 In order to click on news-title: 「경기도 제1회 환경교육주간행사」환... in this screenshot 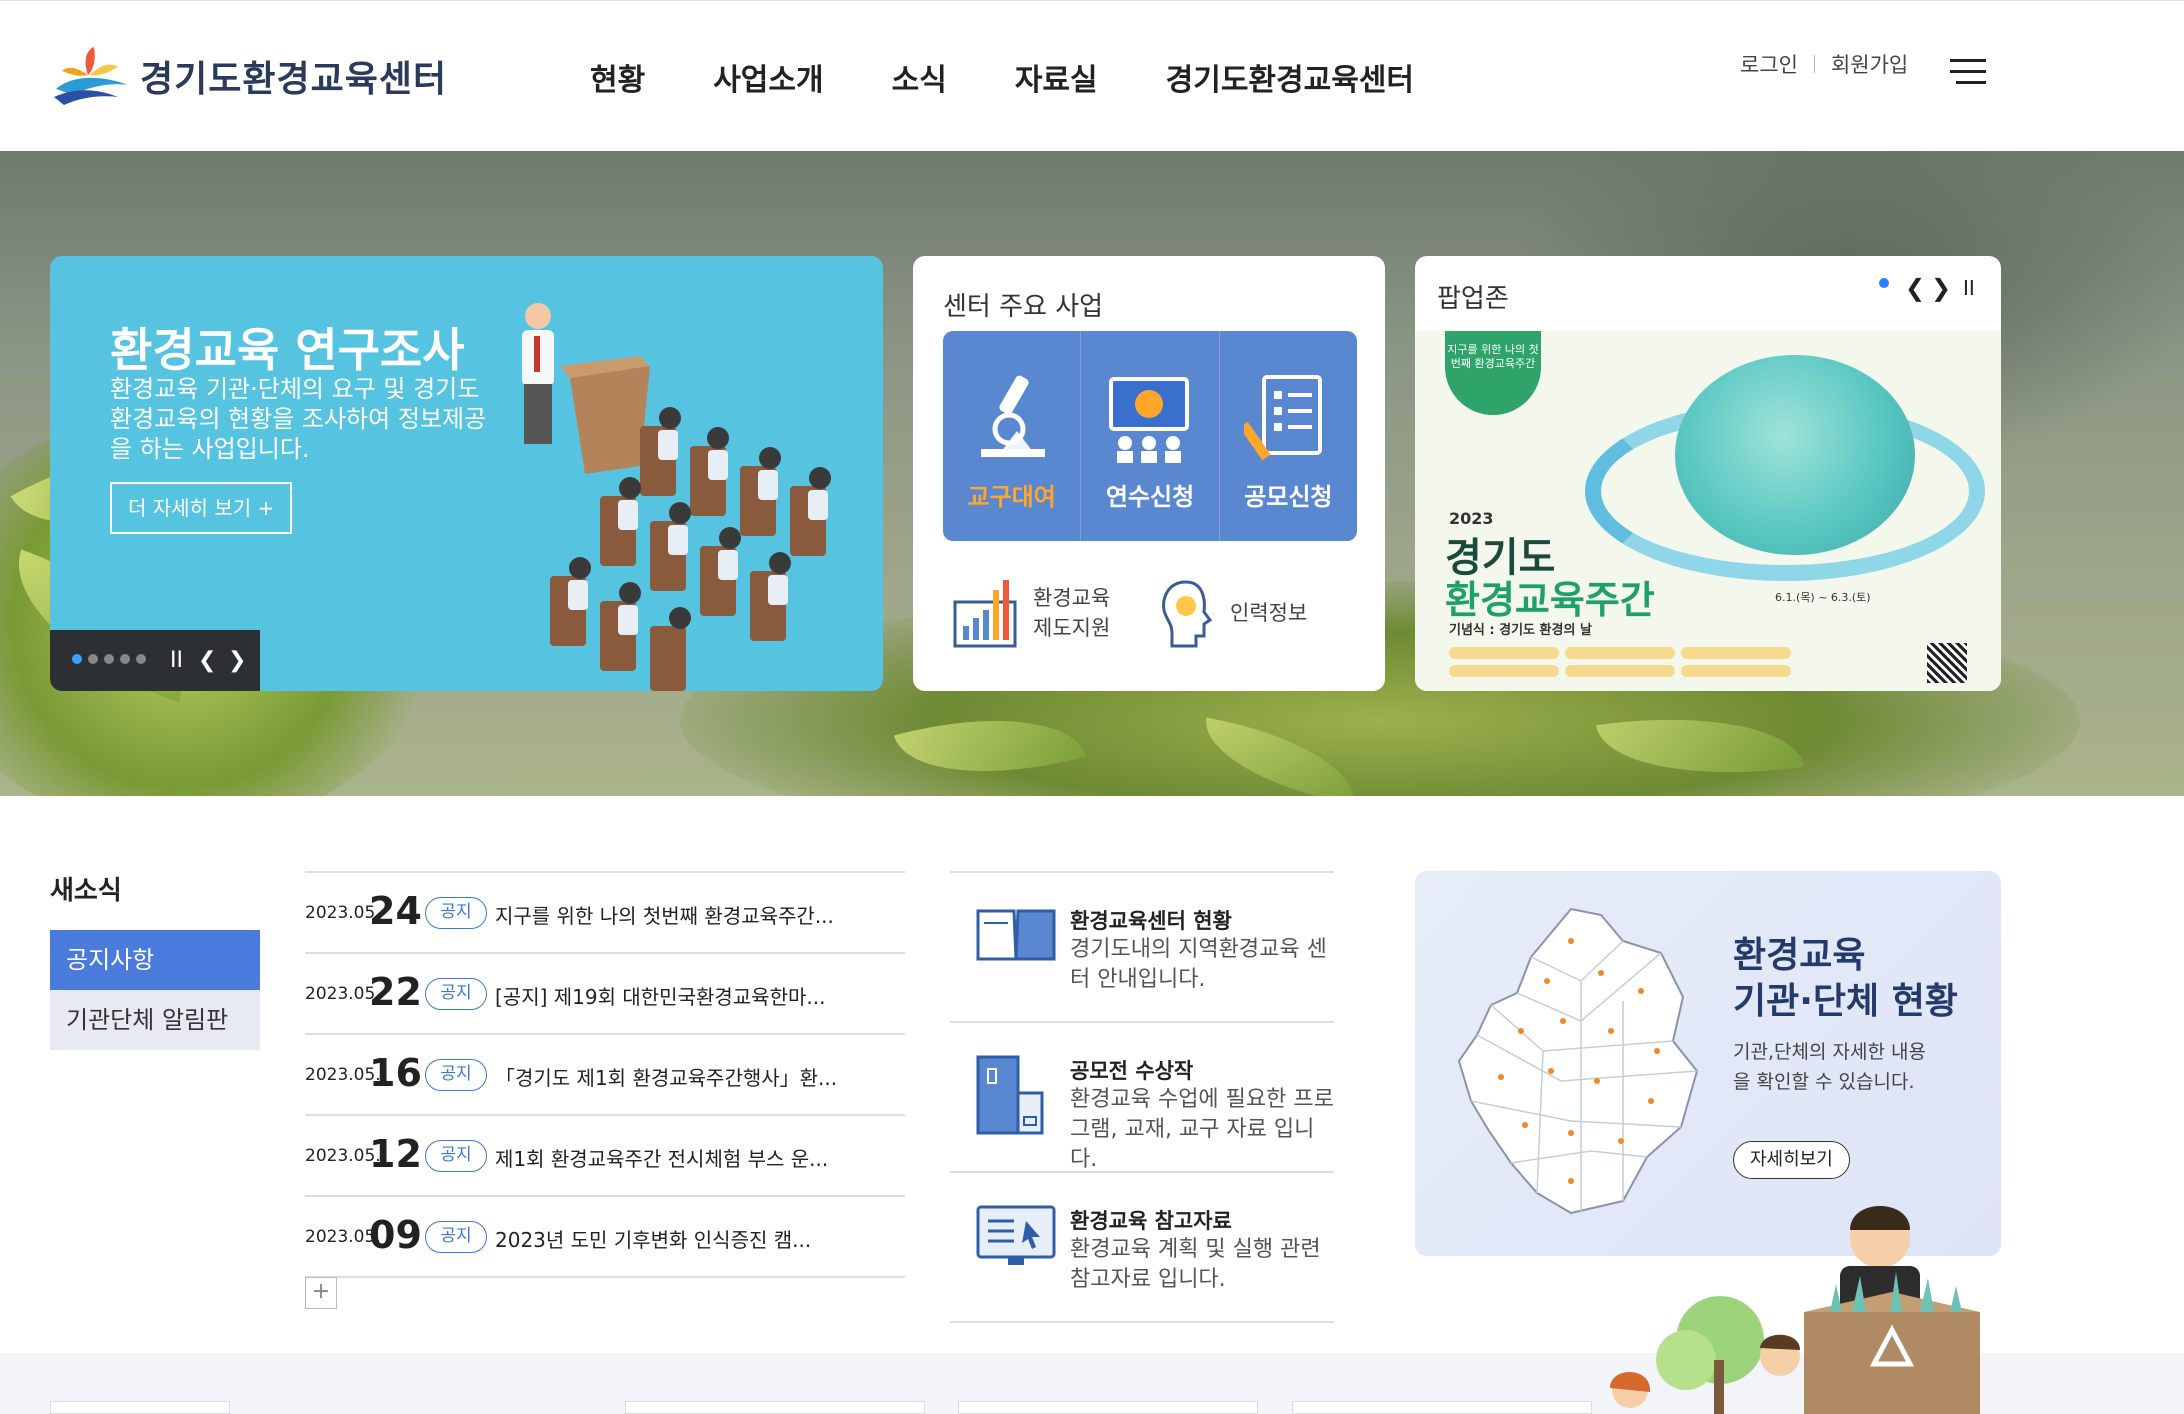, I will do `click(666, 1076)`.